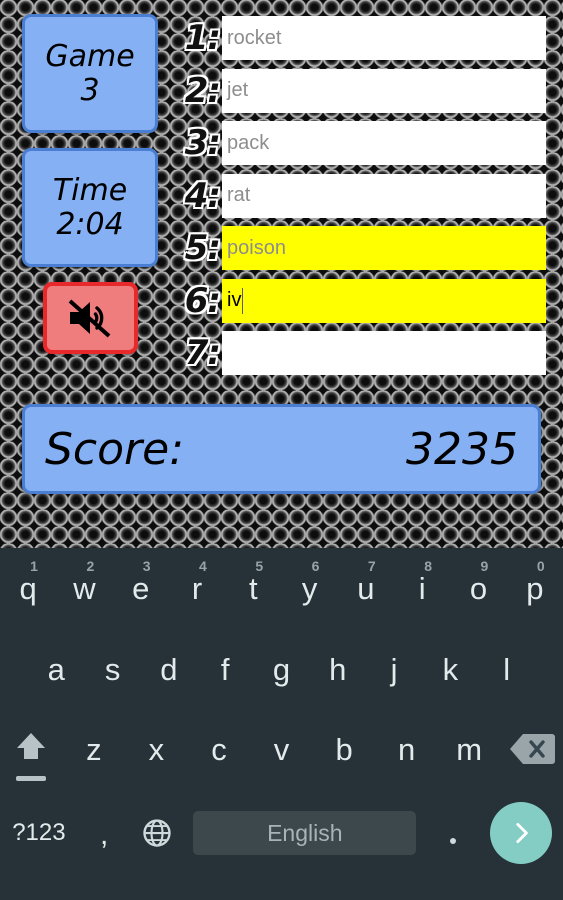 This screenshot has height=900, width=563. What do you see at coordinates (156, 749) in the screenshot?
I see `key-x: x` at bounding box center [156, 749].